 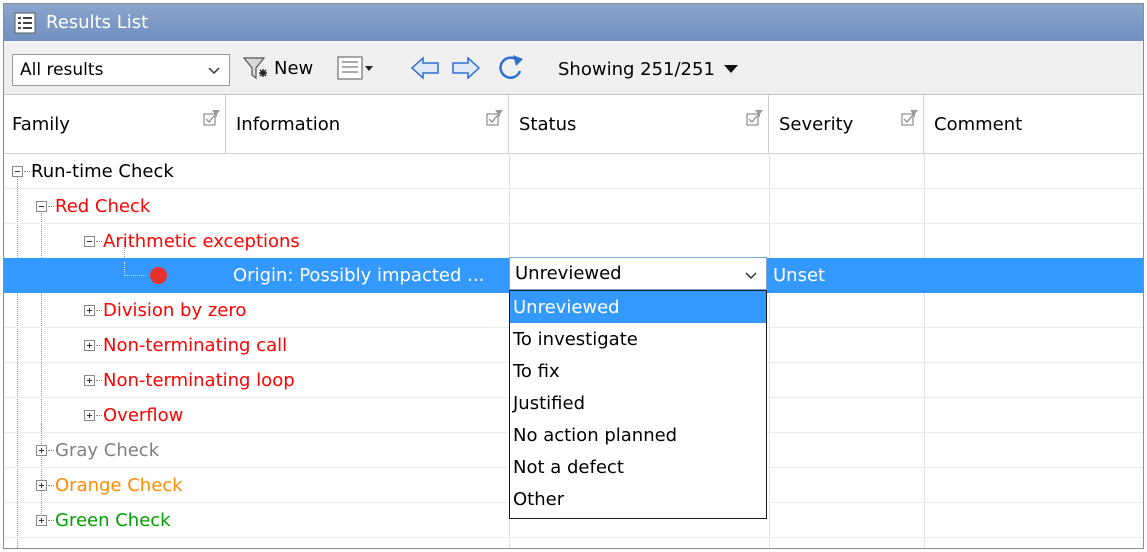 I want to click on column-header-label: Severity, so click(x=816, y=124).